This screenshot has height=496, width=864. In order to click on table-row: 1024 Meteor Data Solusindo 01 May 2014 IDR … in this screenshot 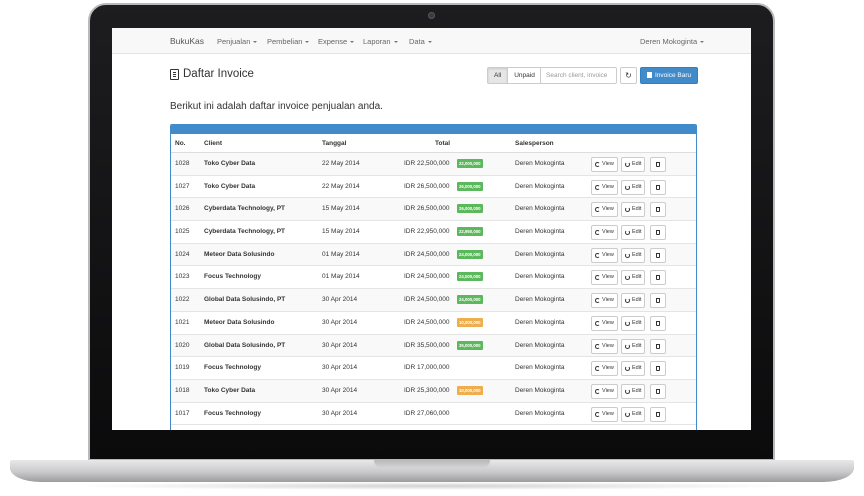, I will do `click(433, 255)`.